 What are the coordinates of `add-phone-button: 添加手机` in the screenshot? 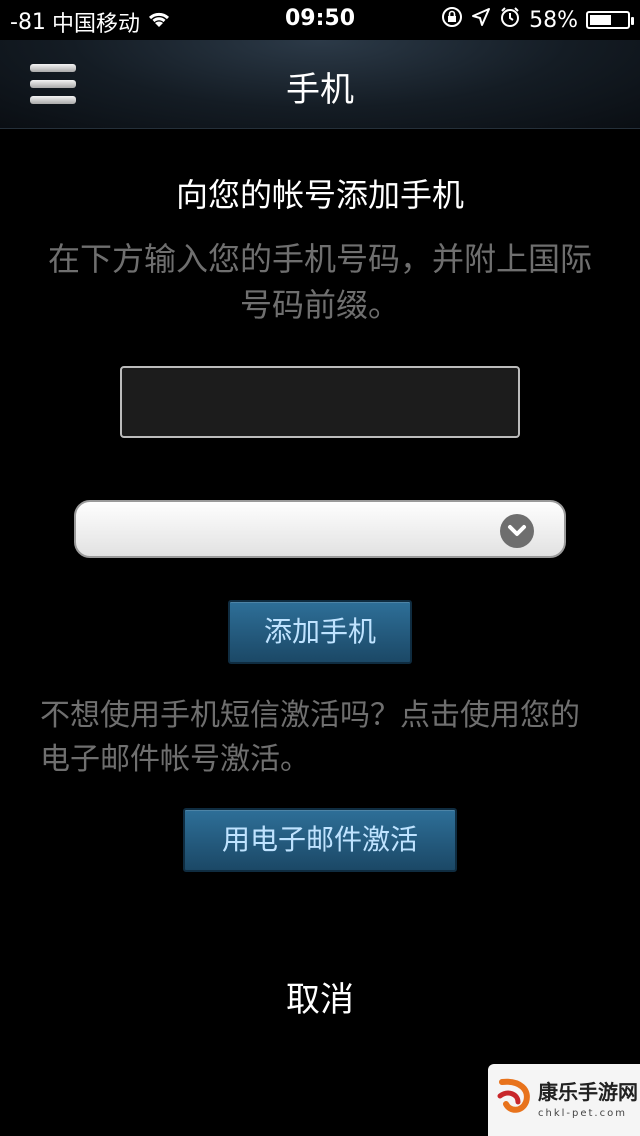 It's located at (320, 632).